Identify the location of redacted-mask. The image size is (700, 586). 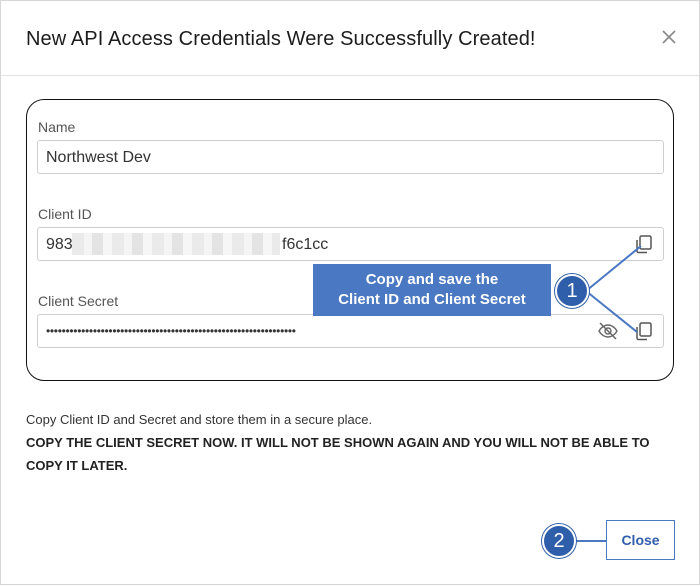
(176, 244).